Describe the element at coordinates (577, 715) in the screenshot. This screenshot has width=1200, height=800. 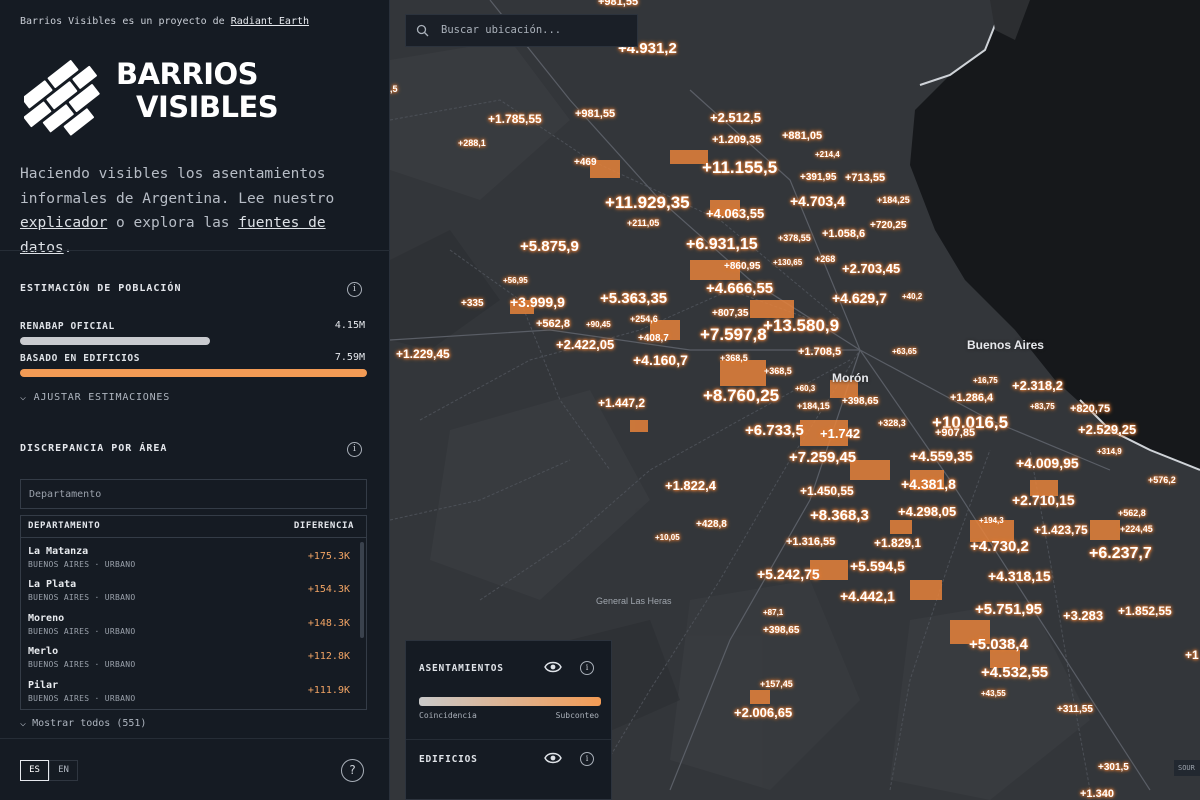
I see `gradient-undercount-label: Subconteo` at that location.